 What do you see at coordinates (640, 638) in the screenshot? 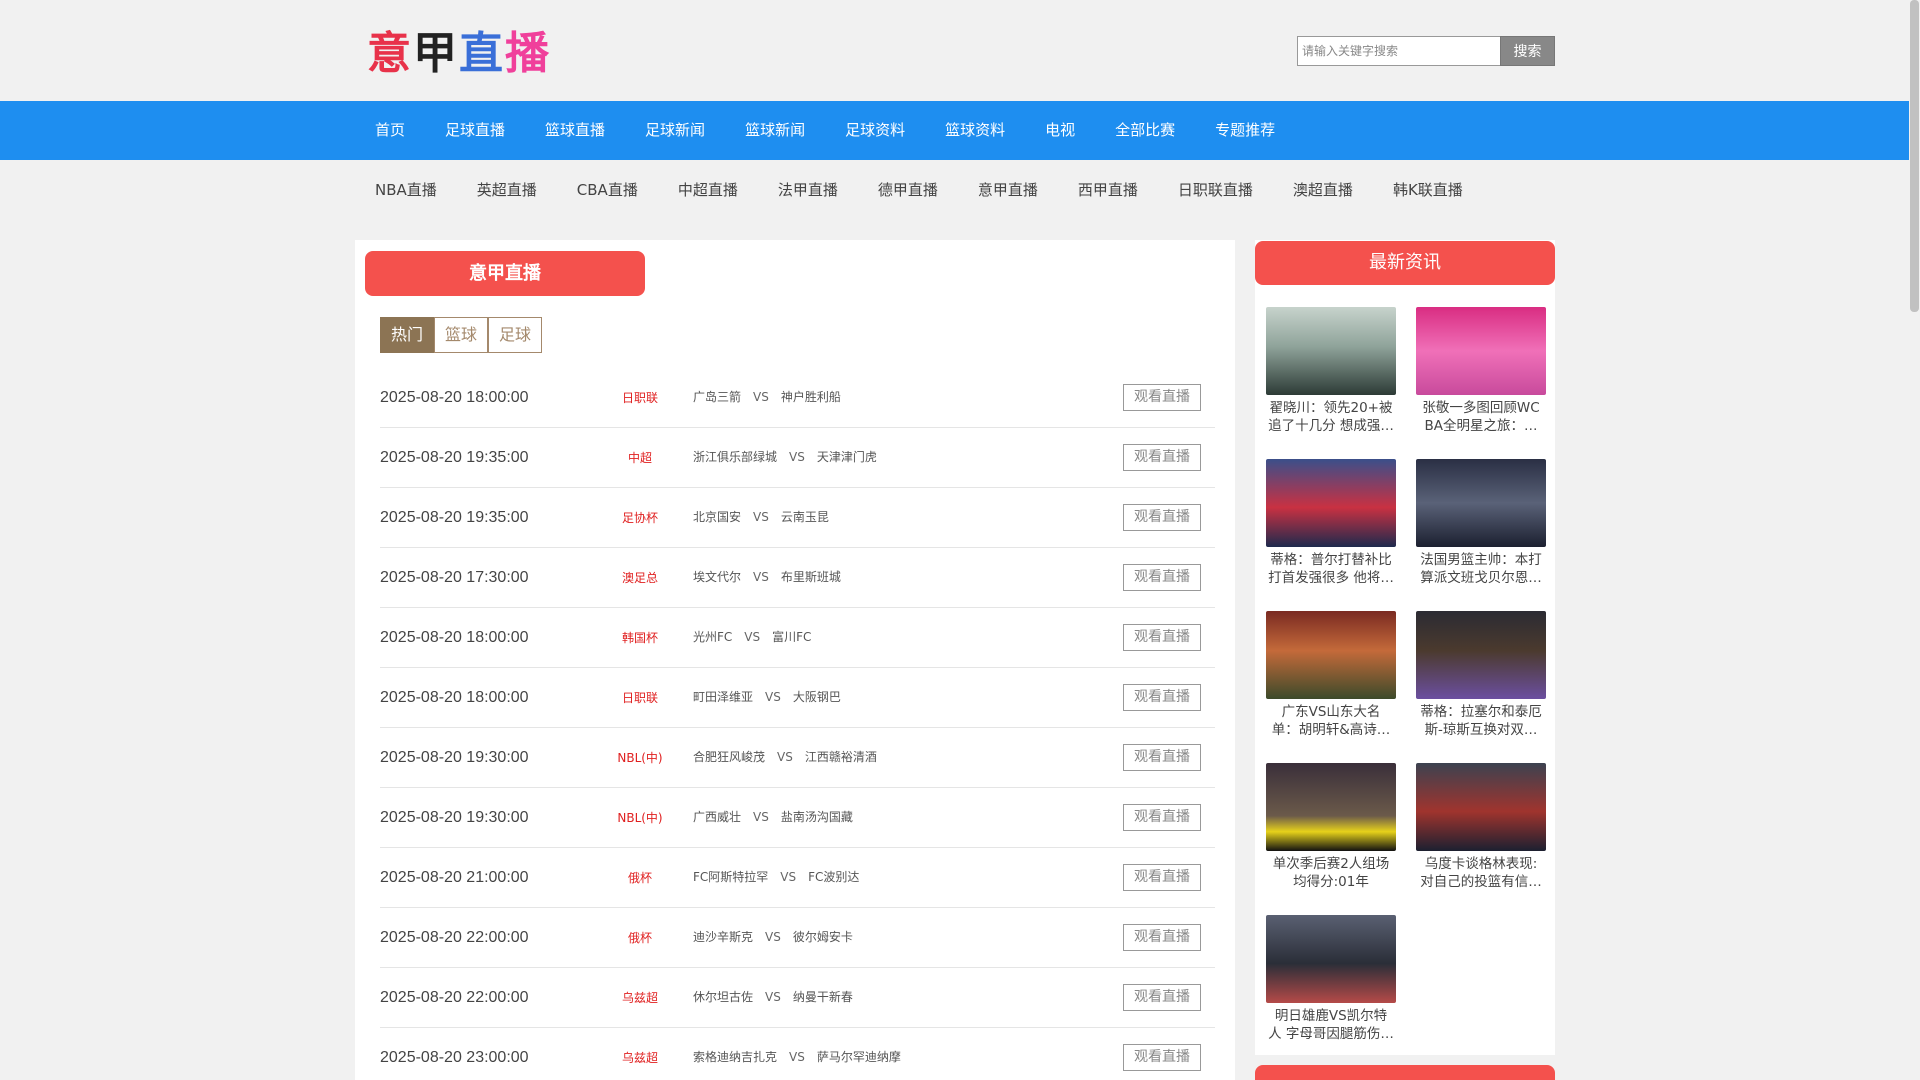
I see `match-league: 韩国杯` at bounding box center [640, 638].